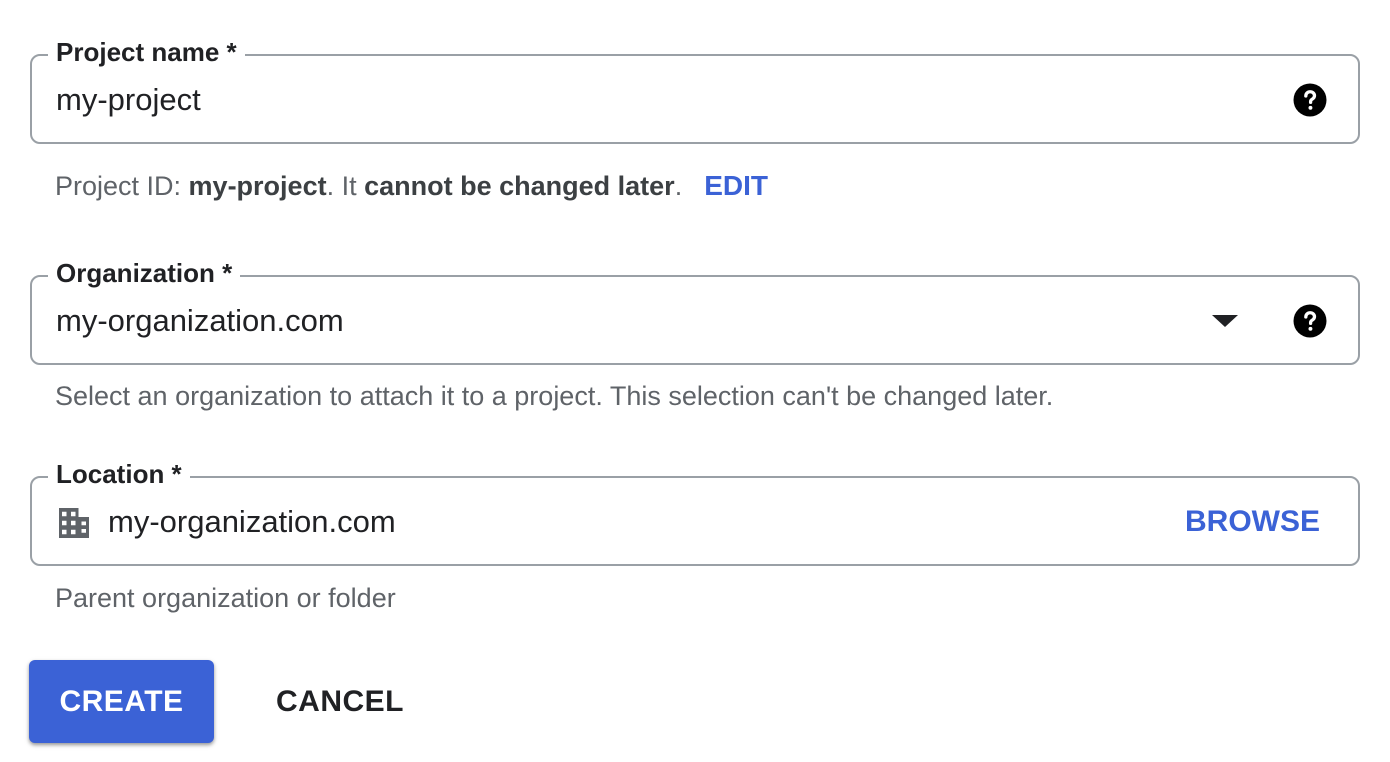 This screenshot has width=1390, height=762. What do you see at coordinates (695, 89) in the screenshot?
I see `project-name-field: Project name * my-project` at bounding box center [695, 89].